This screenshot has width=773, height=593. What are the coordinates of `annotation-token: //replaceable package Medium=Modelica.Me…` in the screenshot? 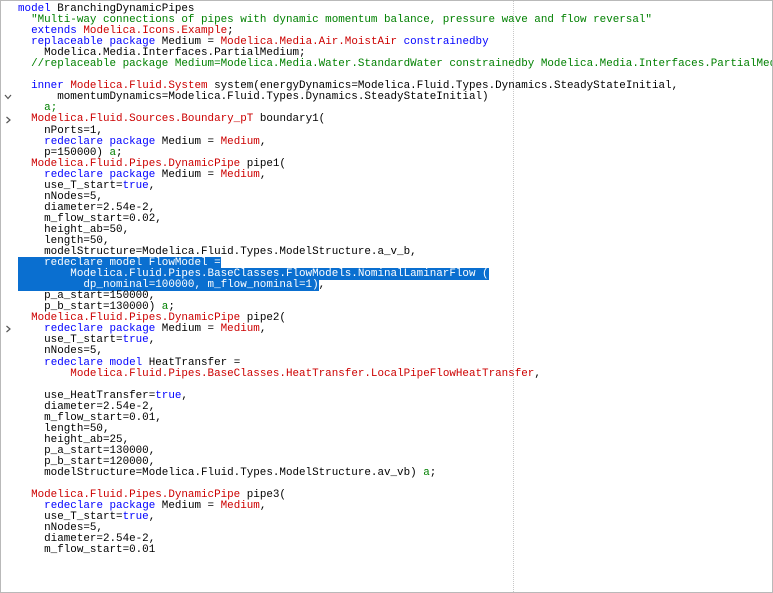 It's located at (402, 64).